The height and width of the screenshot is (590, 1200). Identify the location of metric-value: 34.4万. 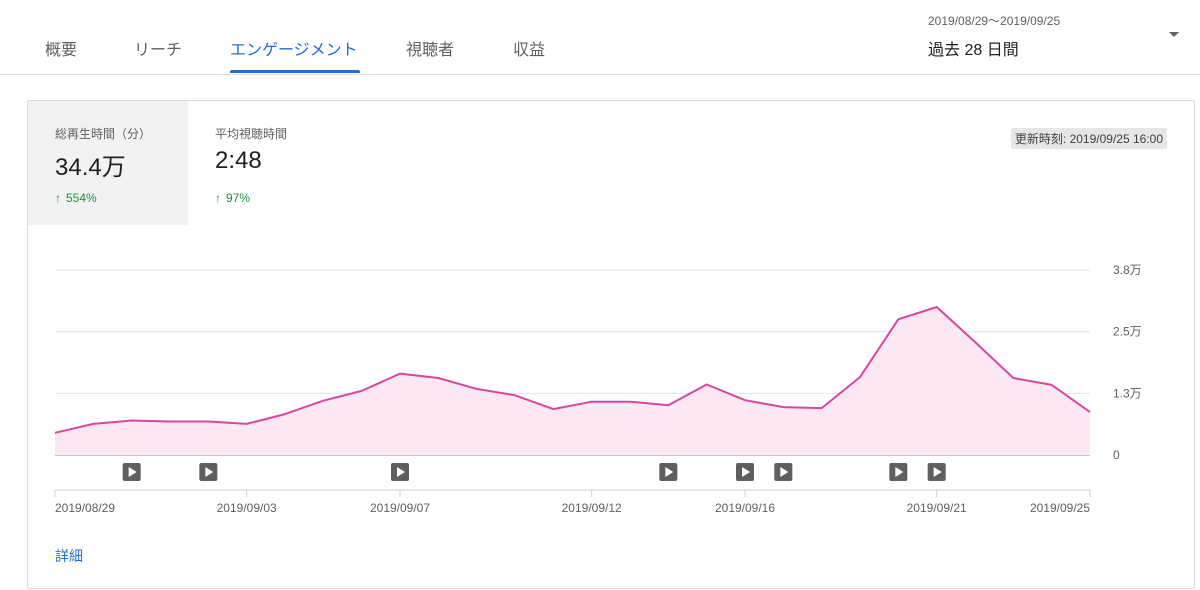
(90, 167).